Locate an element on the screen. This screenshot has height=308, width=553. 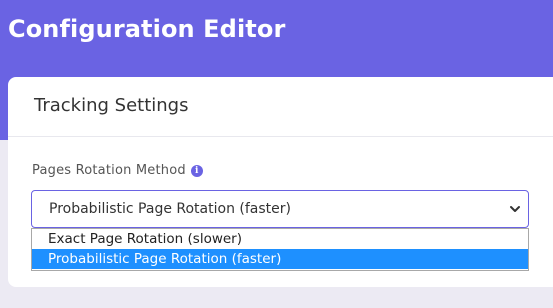
app-title: Configuration Editor is located at coordinates (147, 29).